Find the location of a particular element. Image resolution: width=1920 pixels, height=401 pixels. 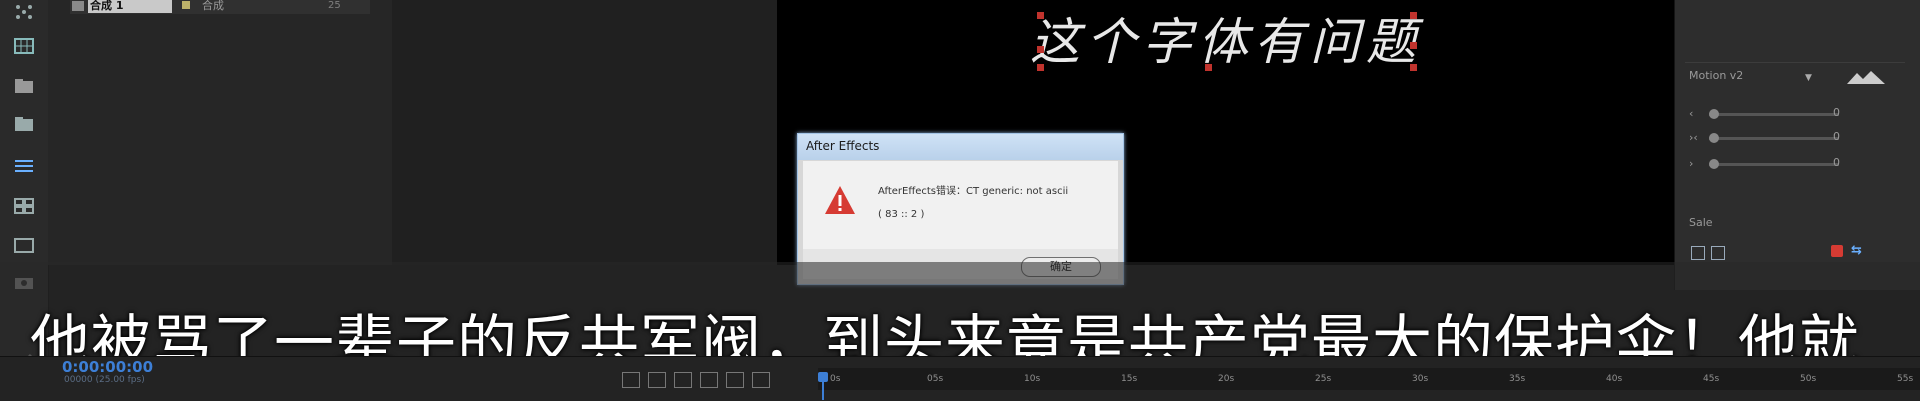

time-ruler-tick: 35s is located at coordinates (1517, 379).